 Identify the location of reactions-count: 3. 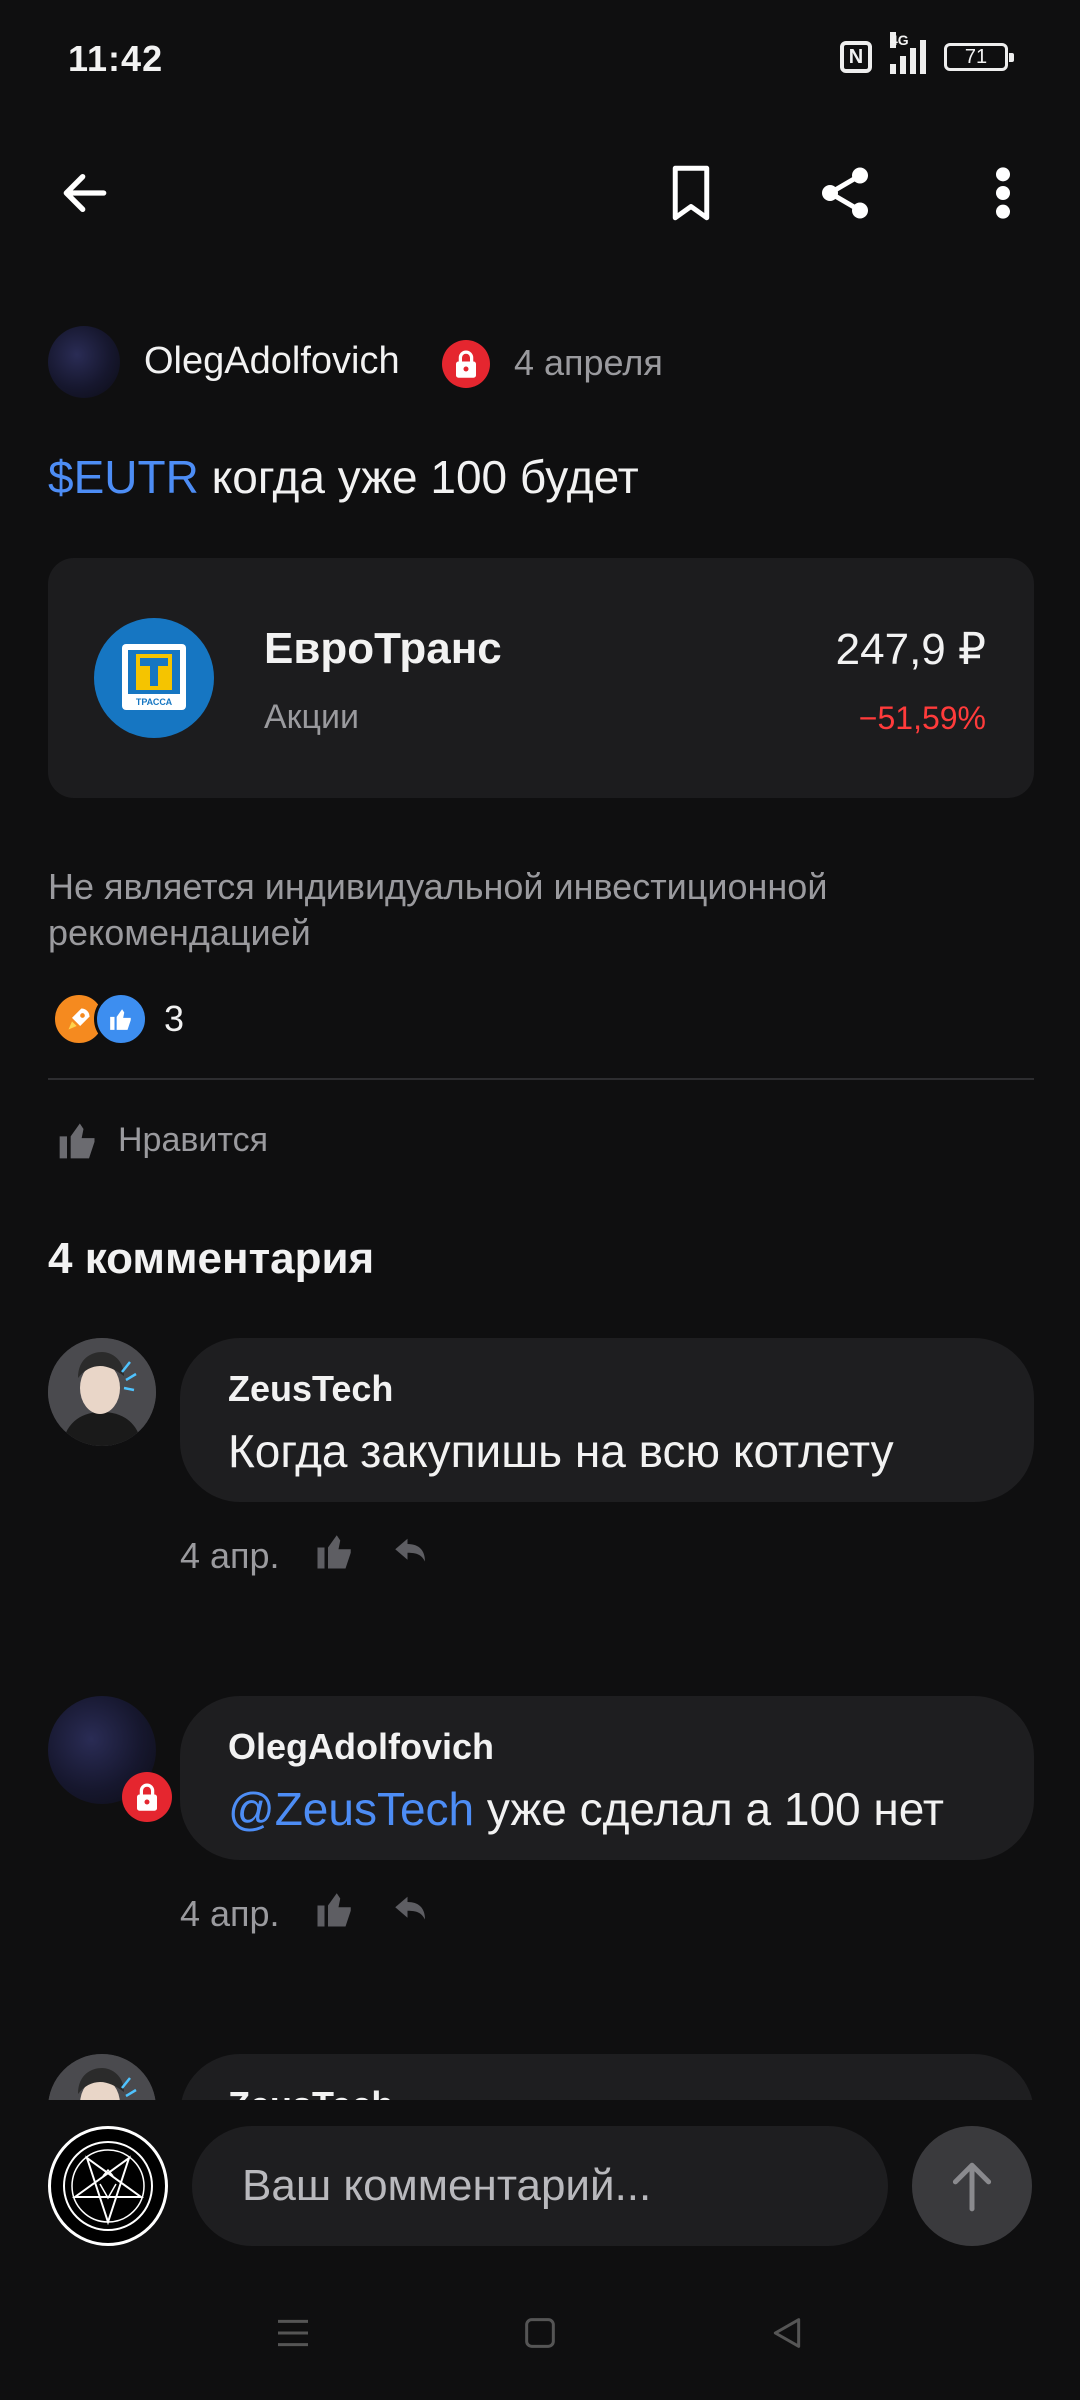
(174, 1018).